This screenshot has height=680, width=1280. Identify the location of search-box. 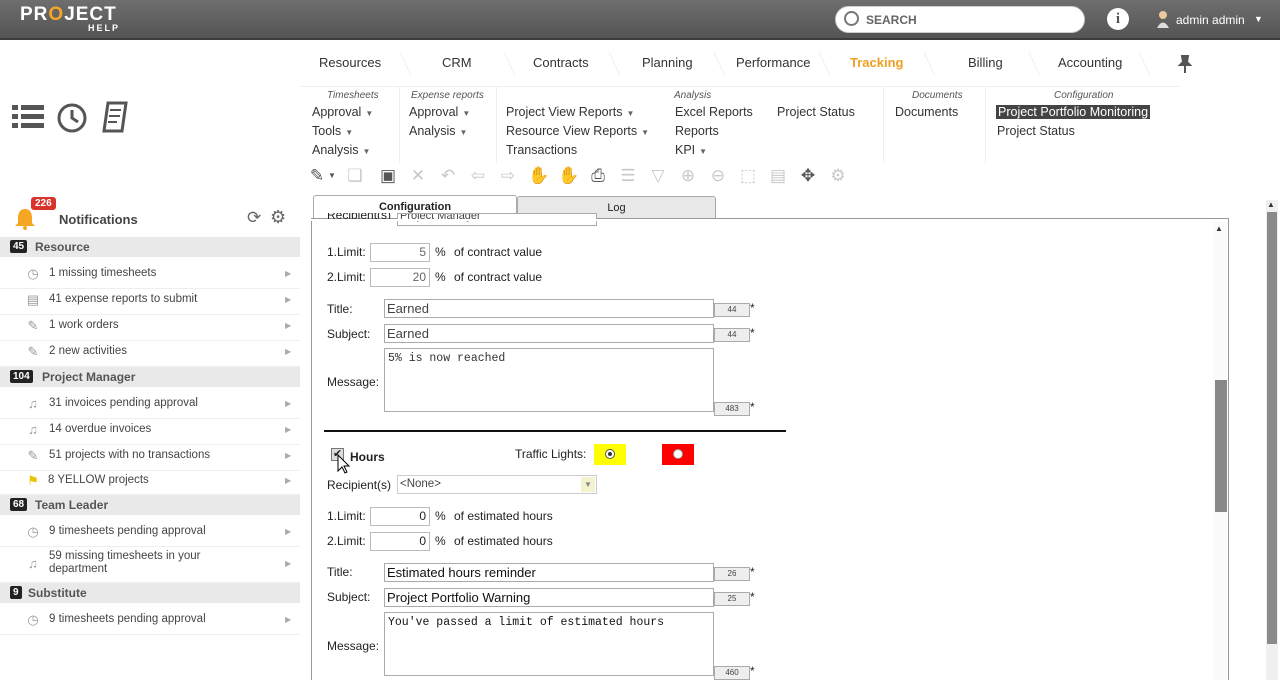
(960, 19).